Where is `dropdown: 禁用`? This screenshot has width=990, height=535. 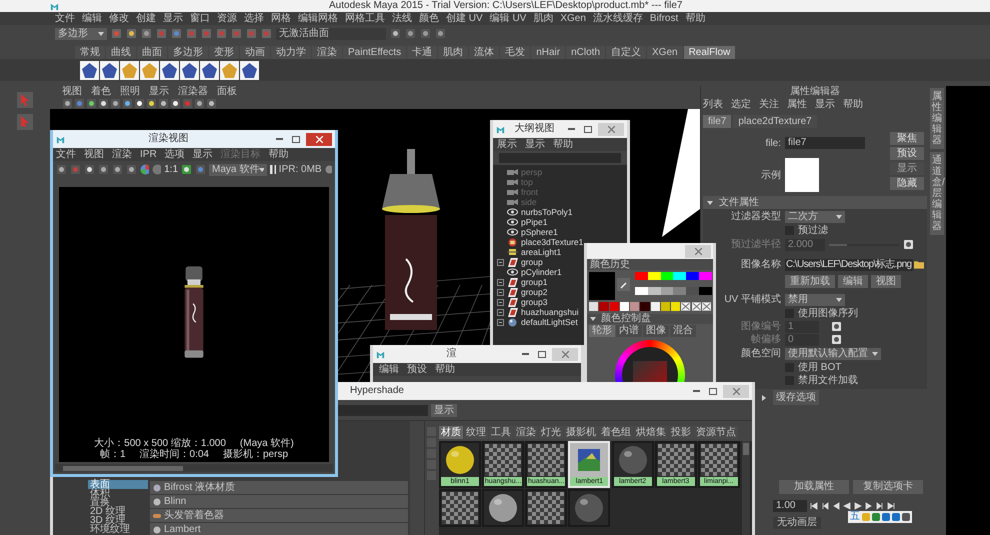
dropdown: 禁用 is located at coordinates (815, 300).